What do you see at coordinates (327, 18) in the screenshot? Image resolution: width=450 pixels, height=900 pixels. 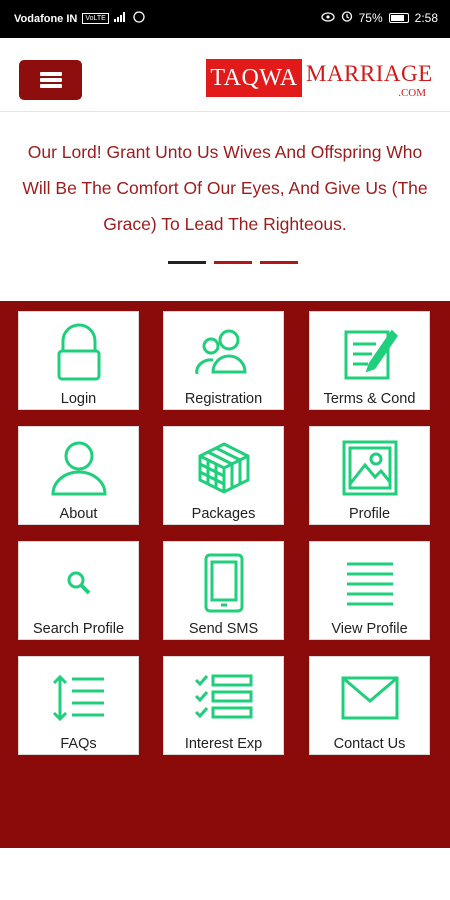 I see `eye-icon` at bounding box center [327, 18].